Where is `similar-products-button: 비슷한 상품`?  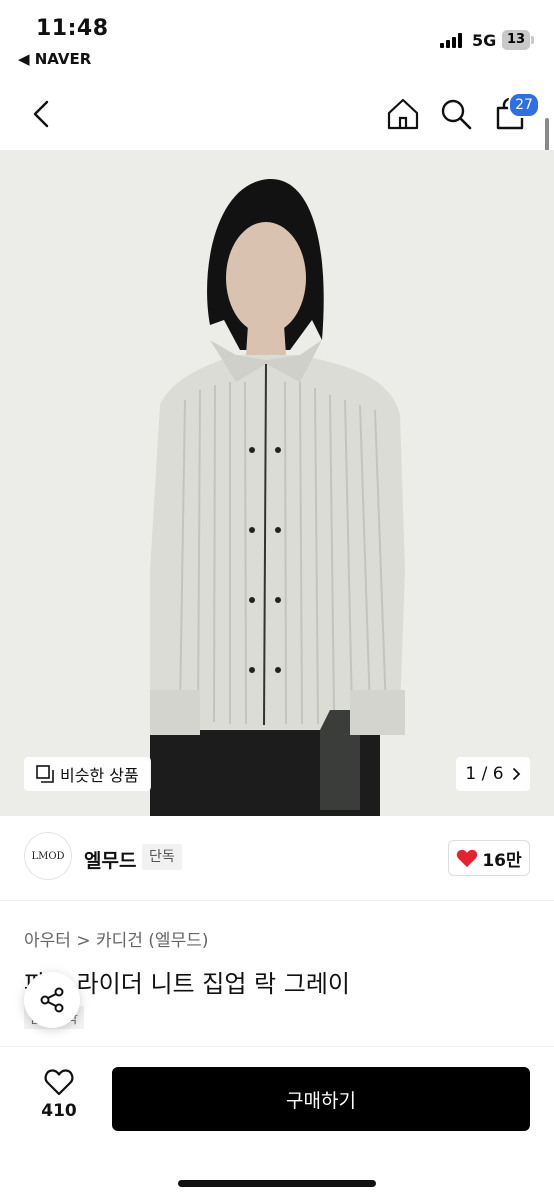
similar-products-button: 비슷한 상품 is located at coordinates (87, 774).